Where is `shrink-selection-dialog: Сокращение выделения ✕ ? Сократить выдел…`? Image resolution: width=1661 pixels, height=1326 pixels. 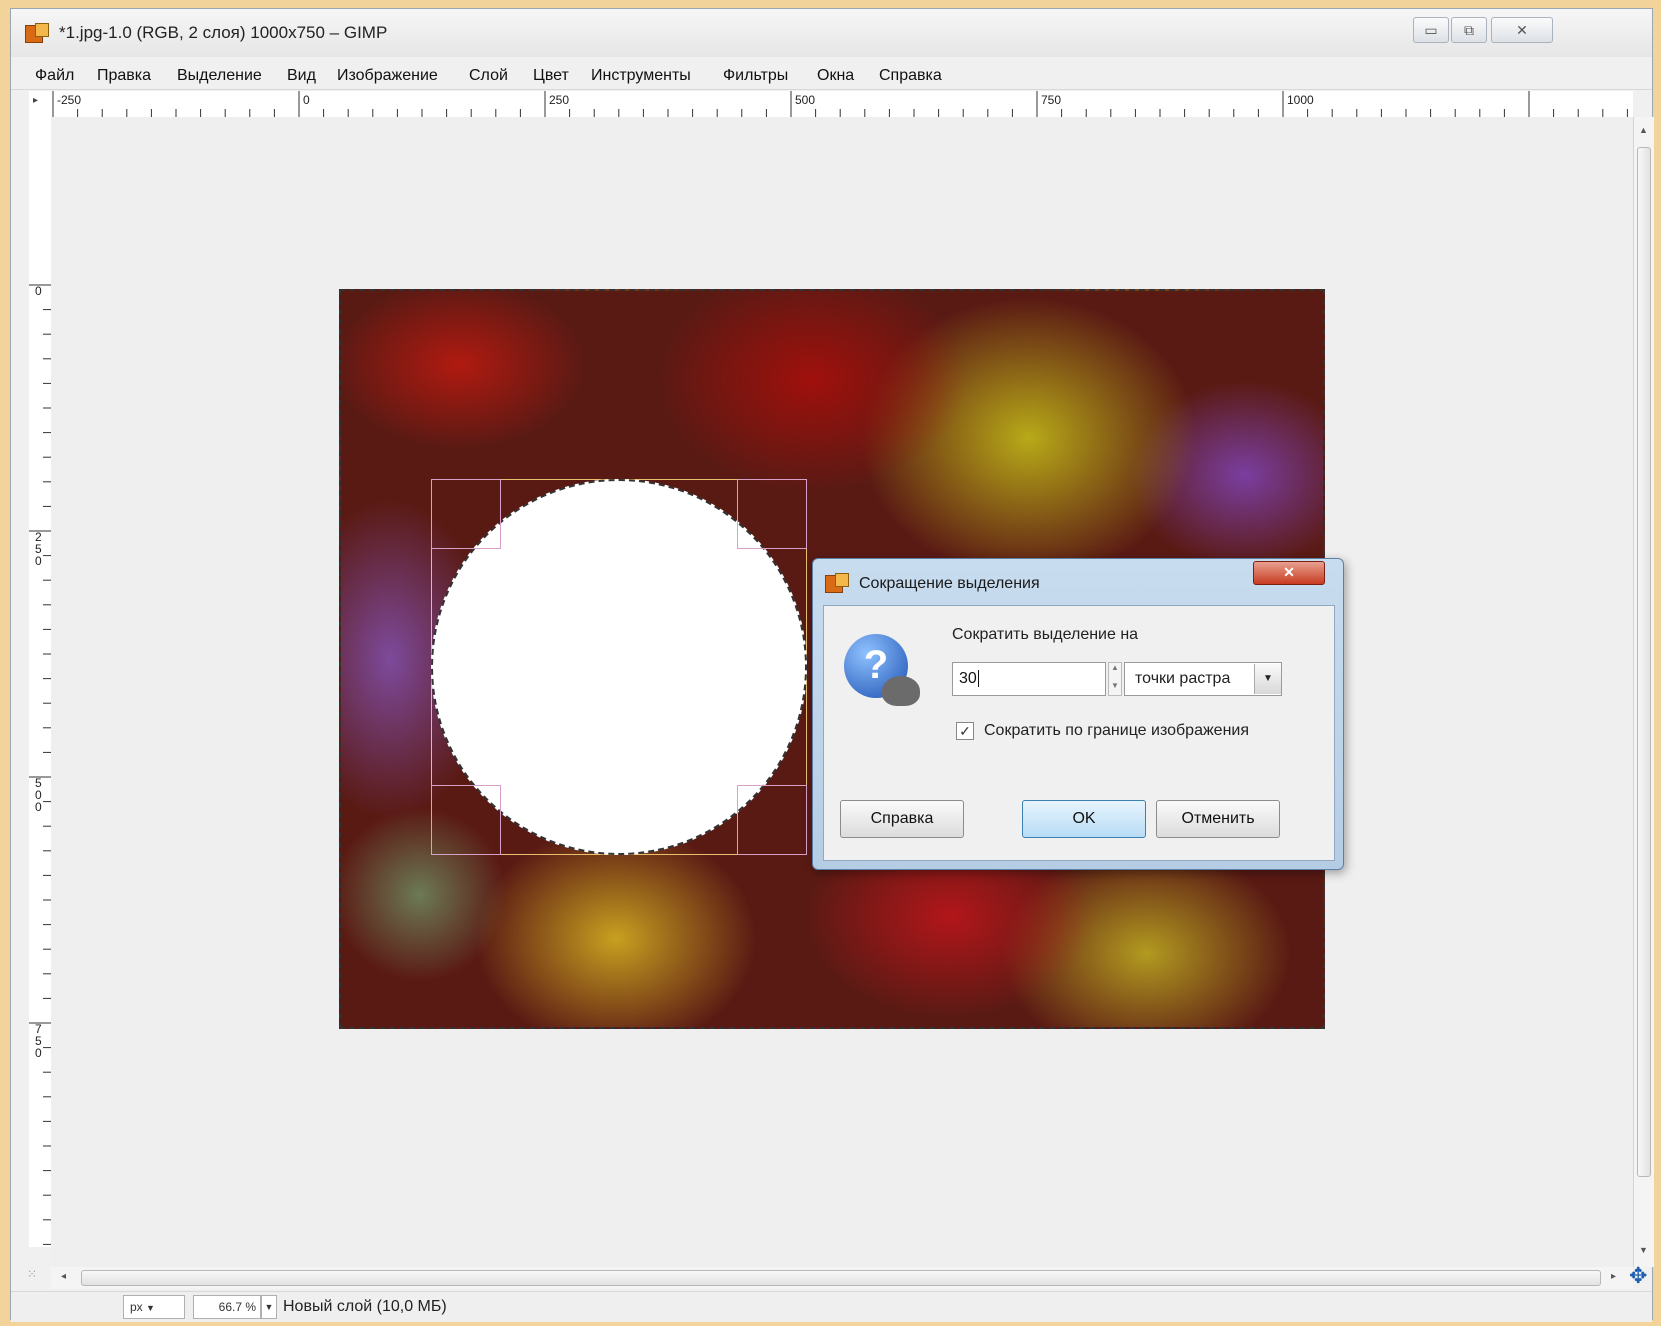
shrink-selection-dialog: Сокращение выделения ✕ ? Сократить выдел… is located at coordinates (1078, 714).